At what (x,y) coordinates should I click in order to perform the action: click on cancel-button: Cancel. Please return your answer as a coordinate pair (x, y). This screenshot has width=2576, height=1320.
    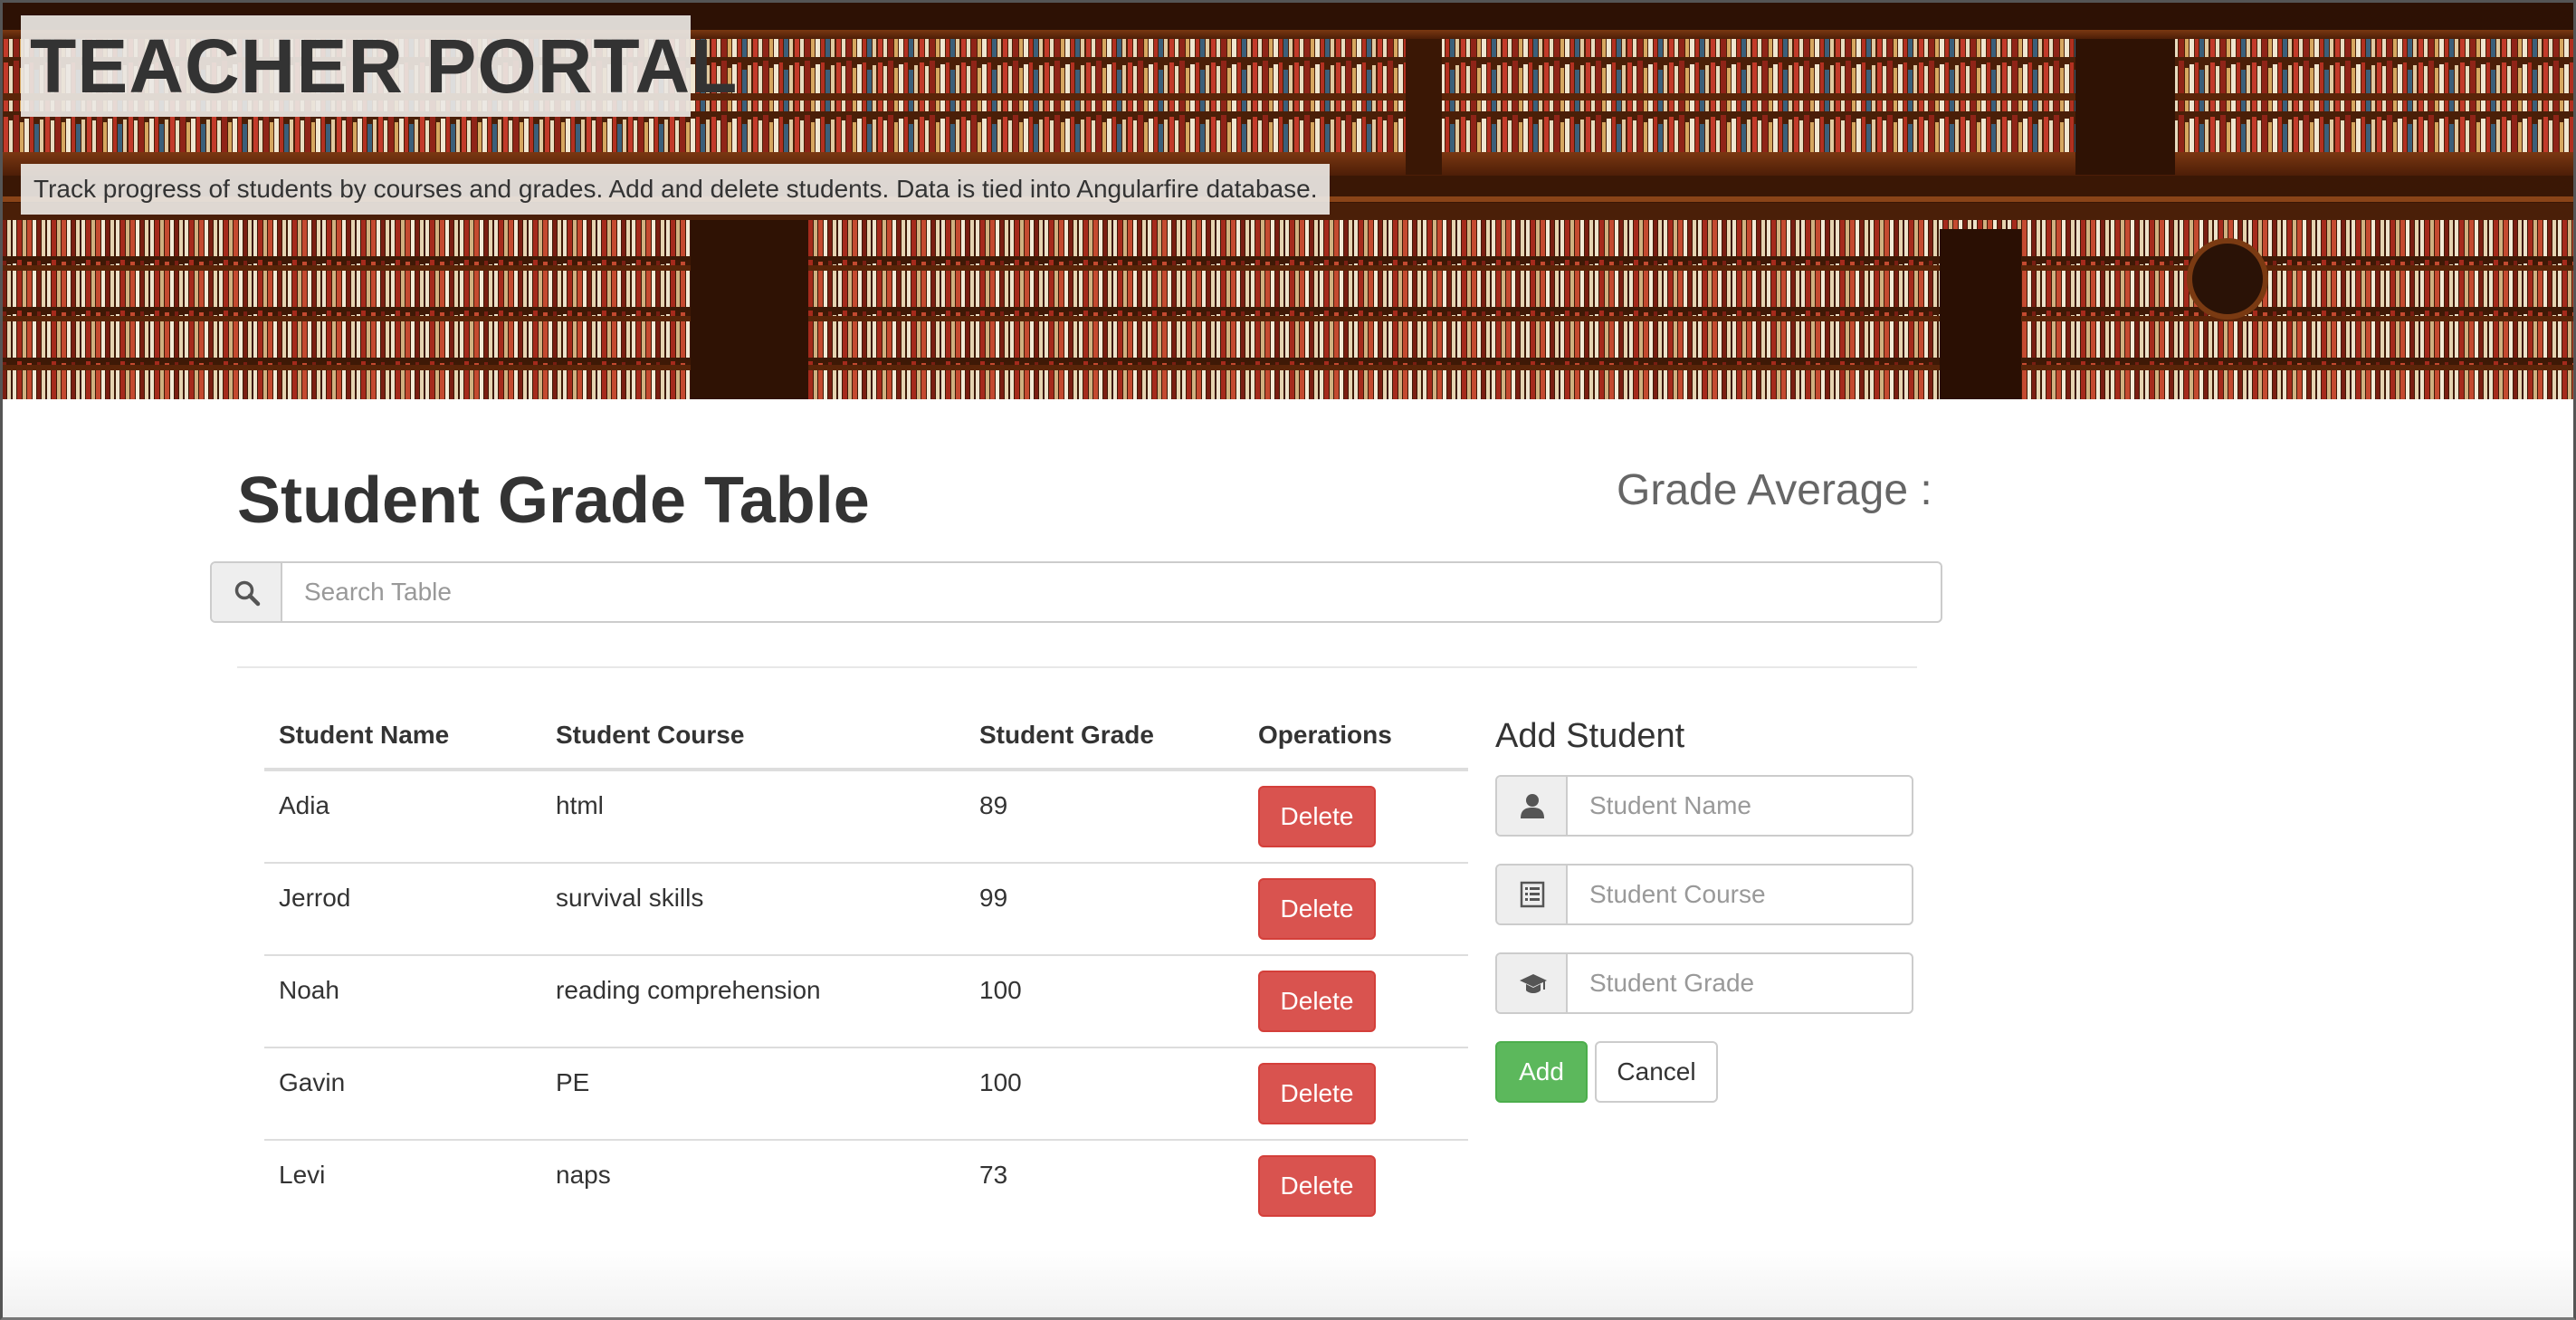
    Looking at the image, I should click on (1656, 1072).